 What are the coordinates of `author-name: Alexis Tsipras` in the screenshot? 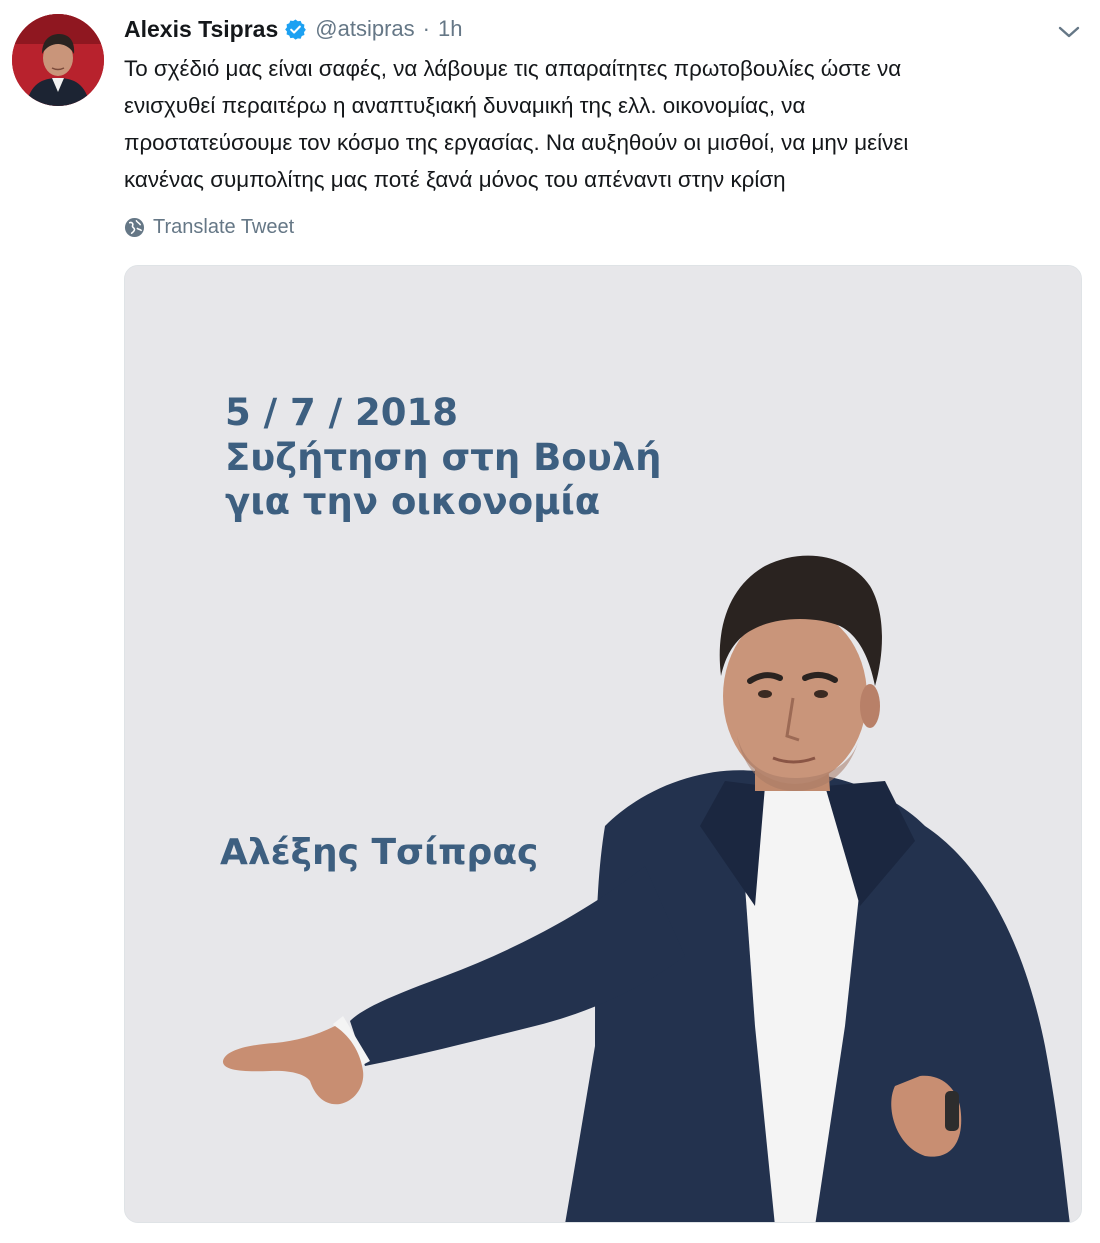 It's located at (201, 29).